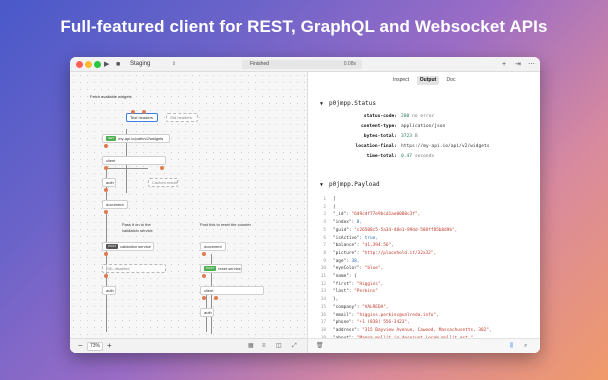 This screenshot has height=380, width=608. What do you see at coordinates (106, 64) in the screenshot?
I see `play-icon: ▶` at bounding box center [106, 64].